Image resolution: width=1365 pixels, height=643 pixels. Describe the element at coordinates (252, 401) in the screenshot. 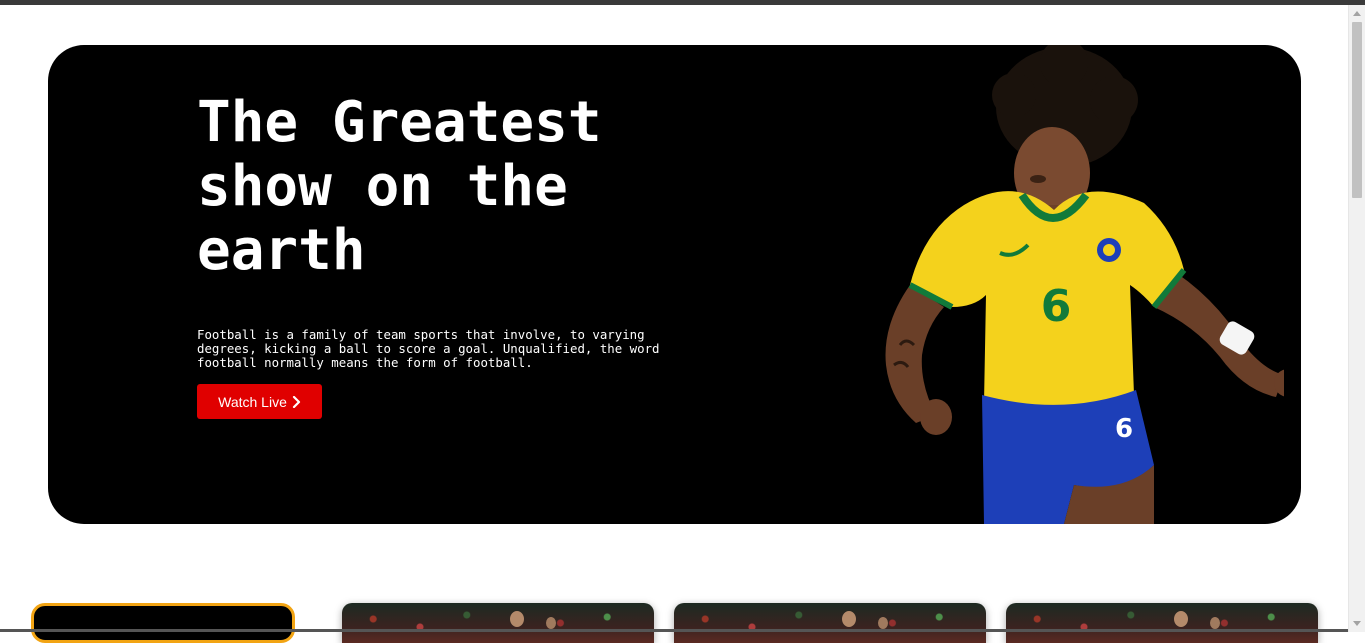

I see `watch-live-label: Watch Live` at that location.